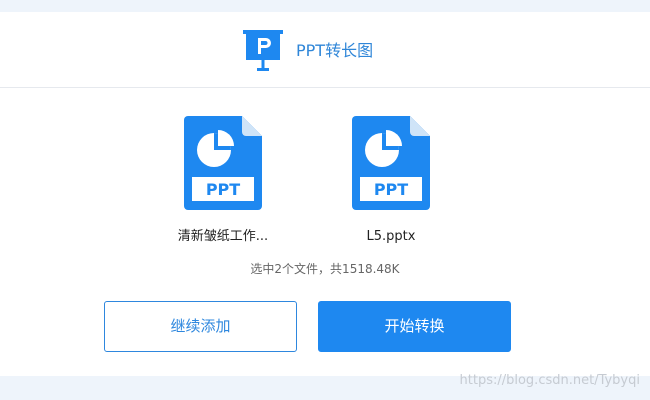 Image resolution: width=650 pixels, height=400 pixels. What do you see at coordinates (549, 380) in the screenshot?
I see `watermark: https://blog.csdn.net/Tybyqi` at bounding box center [549, 380].